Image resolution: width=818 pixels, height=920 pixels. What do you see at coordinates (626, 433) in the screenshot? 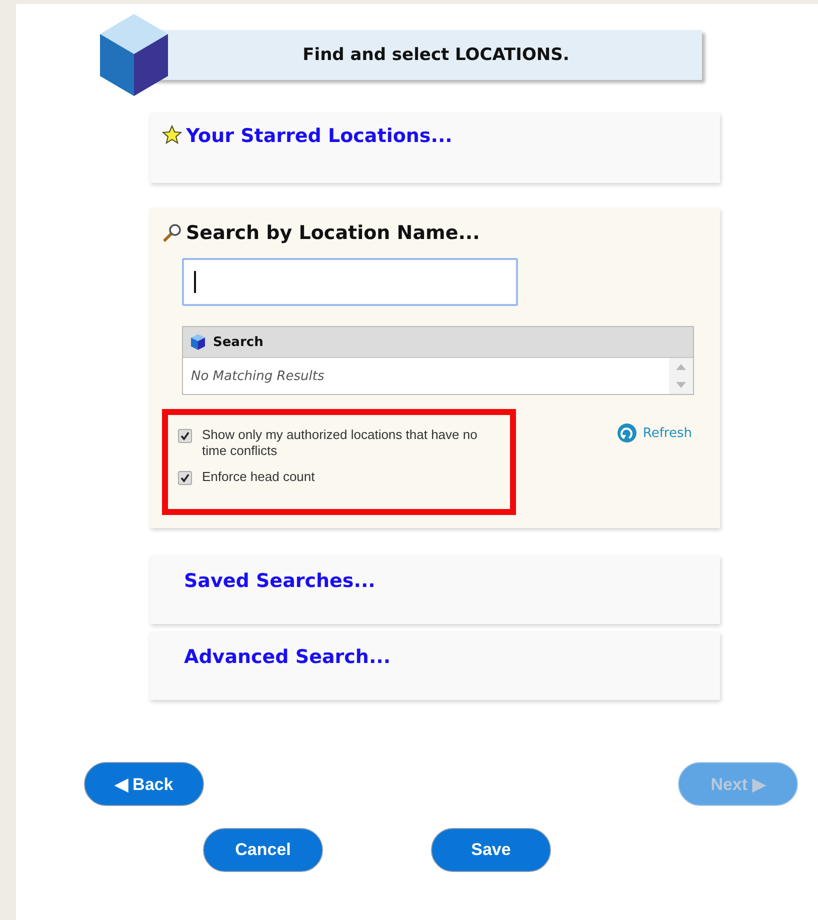
I see `refresh-icon` at bounding box center [626, 433].